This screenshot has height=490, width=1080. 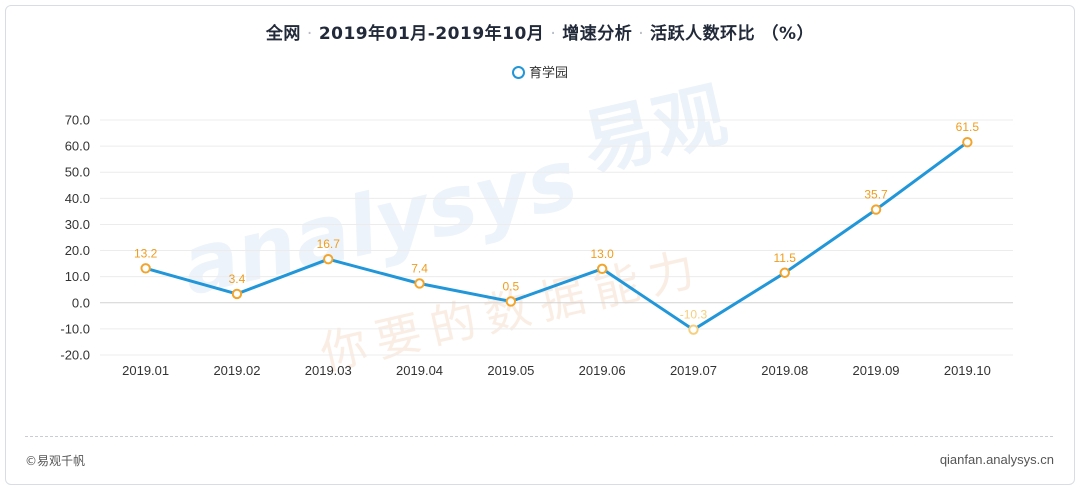 I want to click on footer-divider, so click(x=539, y=436).